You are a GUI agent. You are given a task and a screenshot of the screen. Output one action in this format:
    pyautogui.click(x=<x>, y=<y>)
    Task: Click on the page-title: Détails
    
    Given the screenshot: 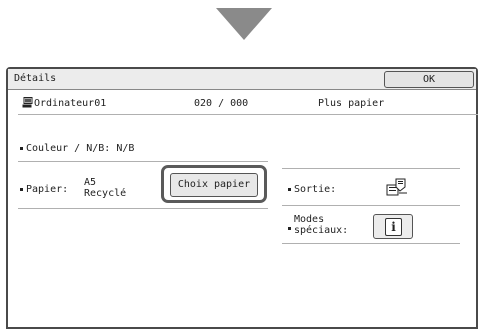 What is the action you would take?
    pyautogui.click(x=35, y=78)
    